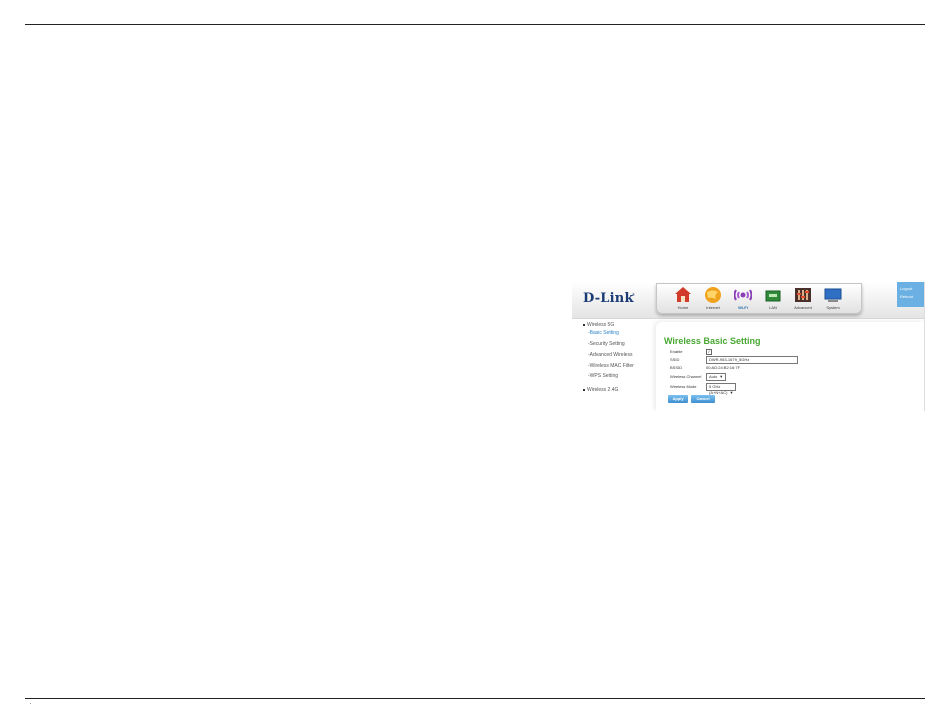 This screenshot has width=950, height=725. I want to click on bssid-value: 00:AD:24:B2:16:7F, so click(723, 367).